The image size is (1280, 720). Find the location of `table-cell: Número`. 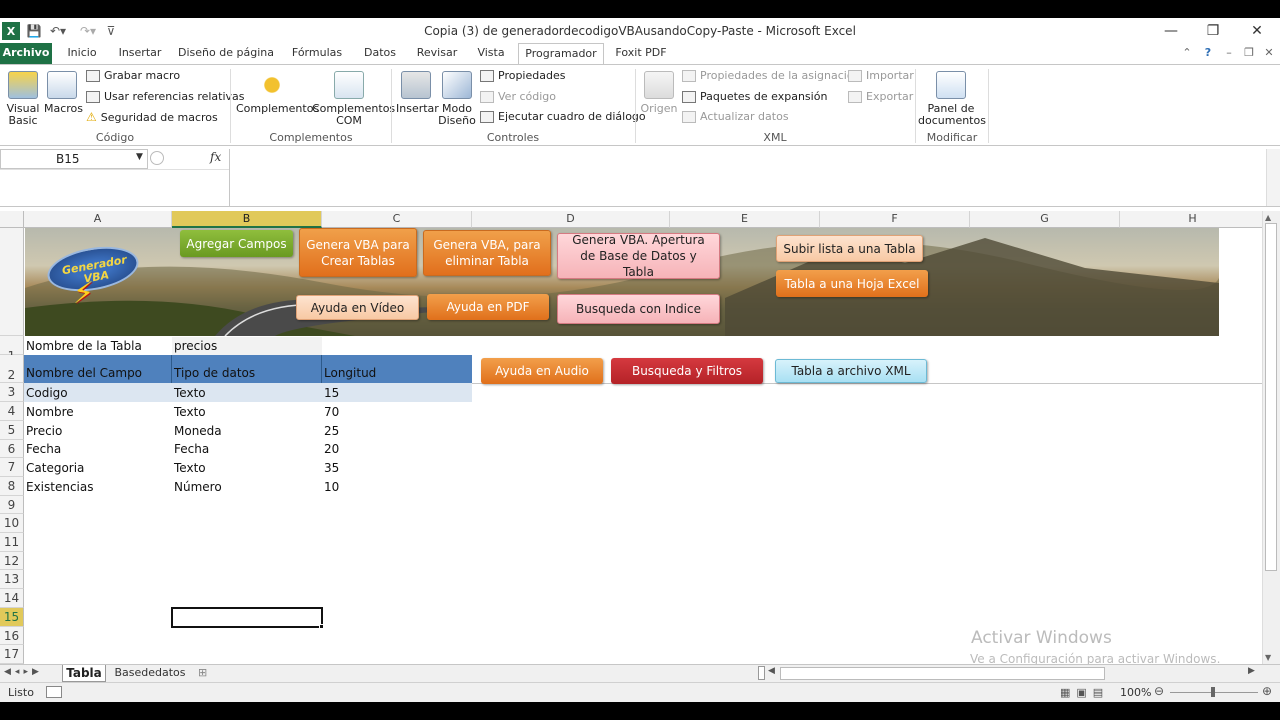

table-cell: Número is located at coordinates (247, 487).